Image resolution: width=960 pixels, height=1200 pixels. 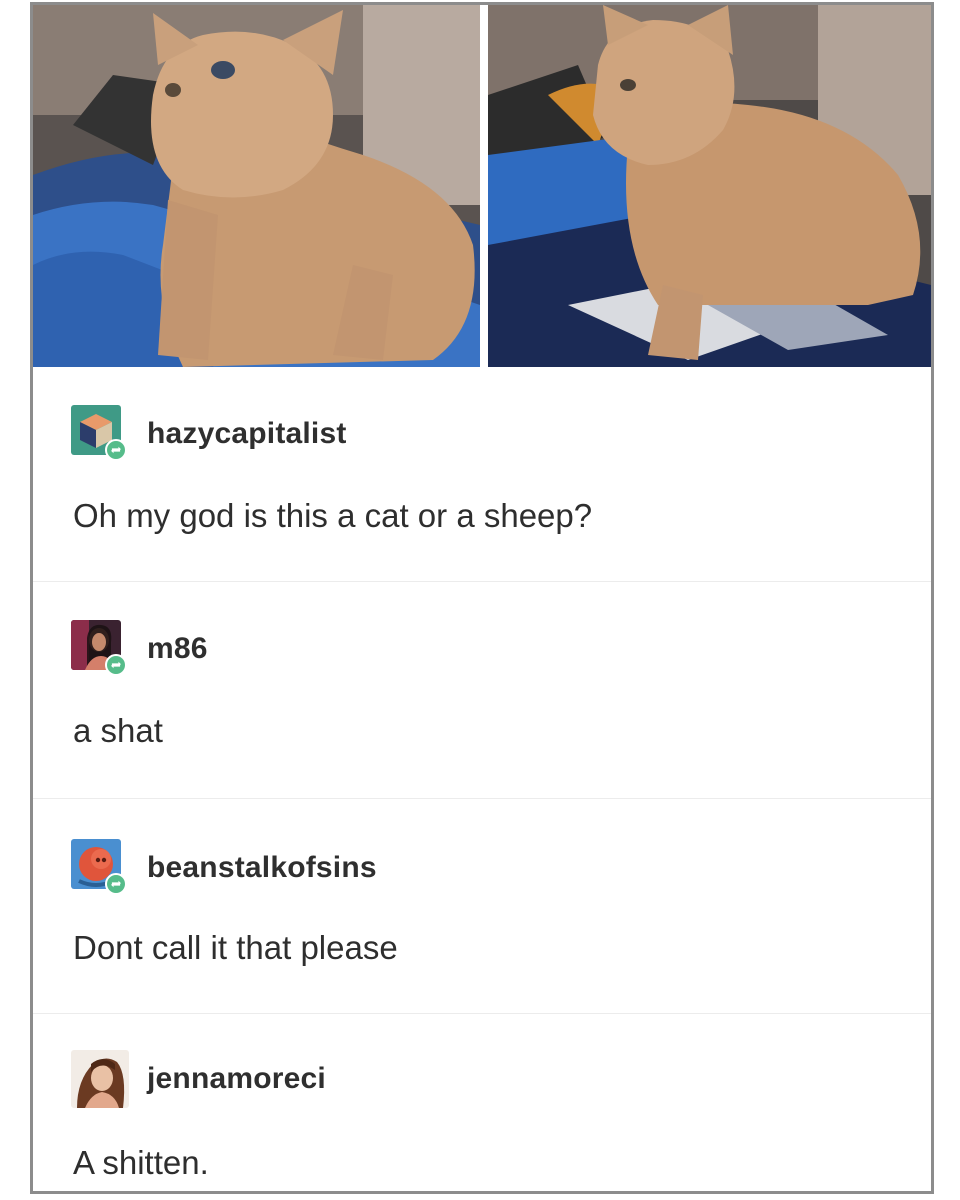 What do you see at coordinates (141, 1162) in the screenshot?
I see `post-text: A shitten.` at bounding box center [141, 1162].